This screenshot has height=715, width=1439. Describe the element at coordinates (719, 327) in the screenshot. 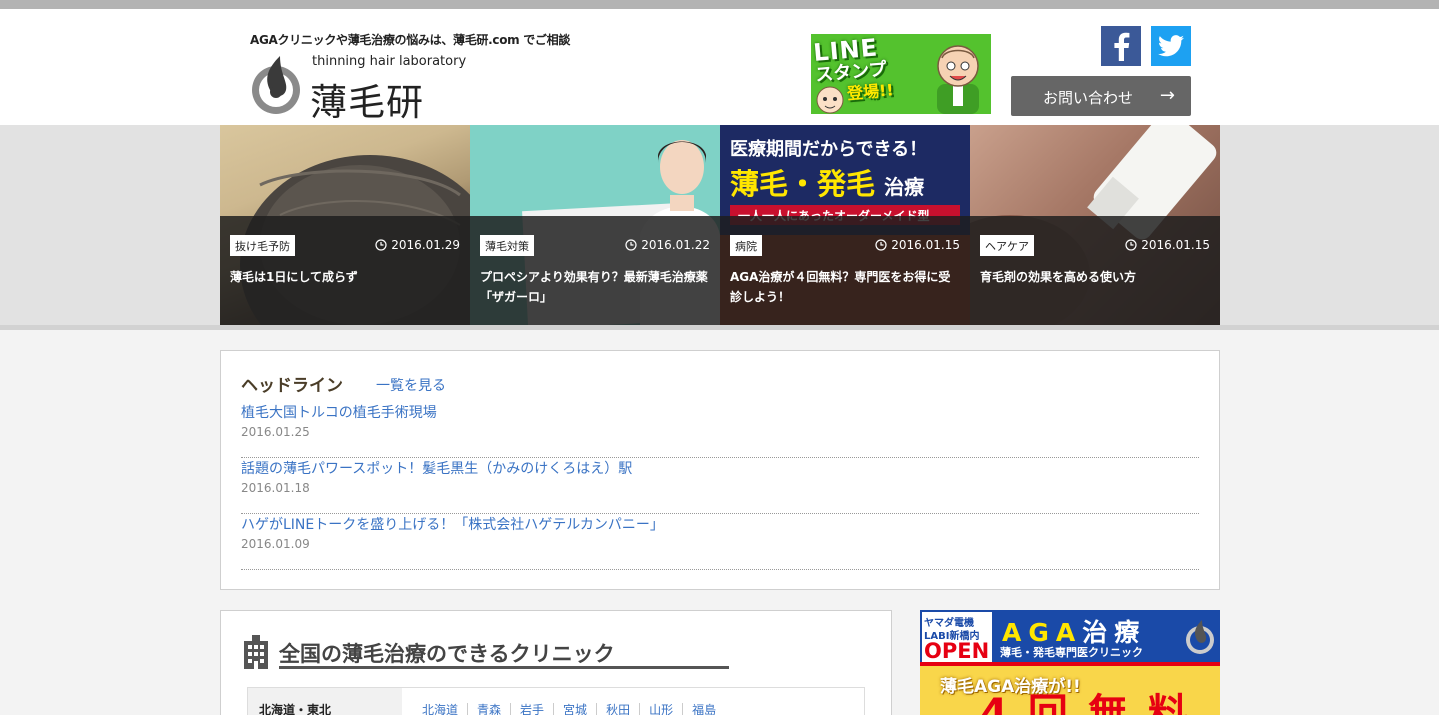

I see `slider-divider` at that location.